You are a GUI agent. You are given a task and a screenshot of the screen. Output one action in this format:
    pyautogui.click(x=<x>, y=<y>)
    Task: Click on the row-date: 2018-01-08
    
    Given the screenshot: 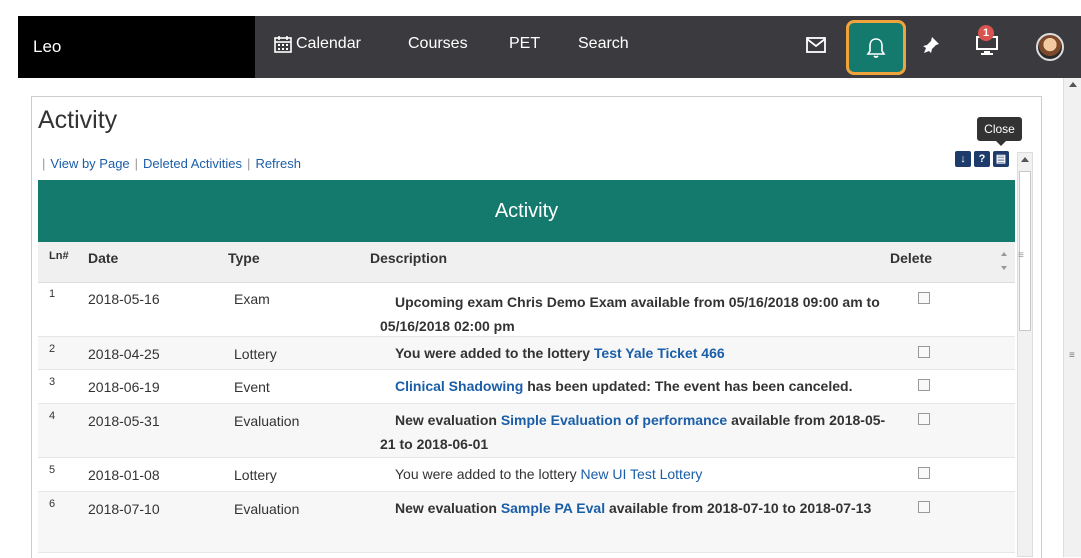 What is the action you would take?
    pyautogui.click(x=124, y=475)
    